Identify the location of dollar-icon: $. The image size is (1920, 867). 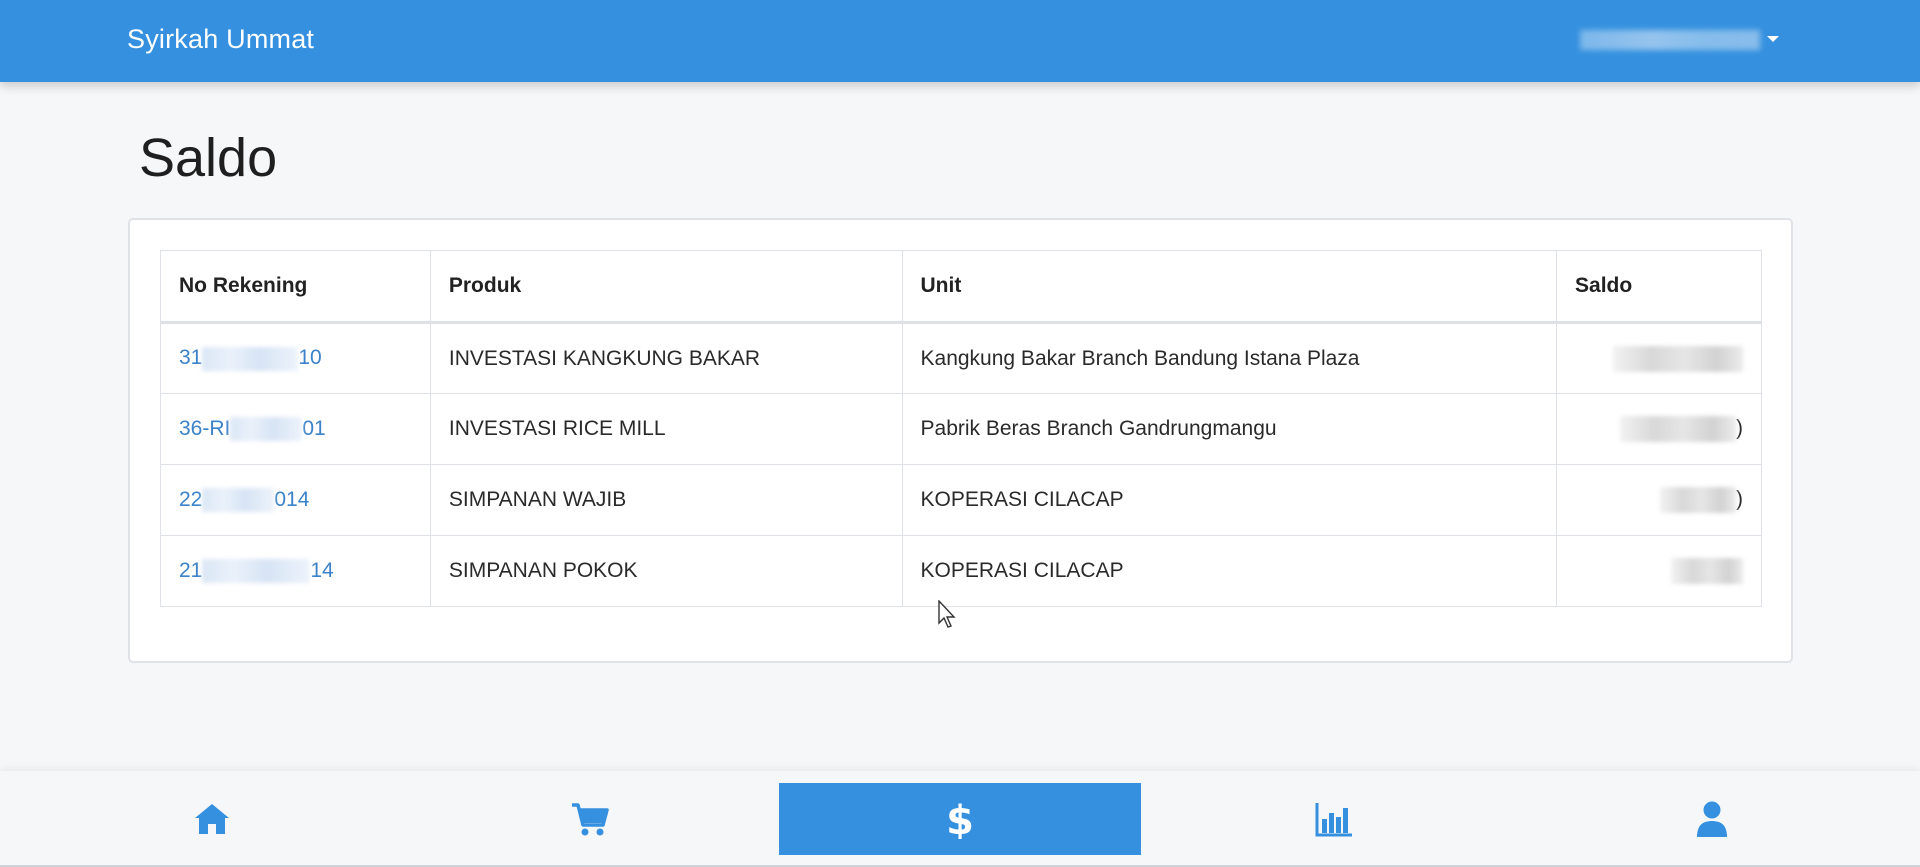
(960, 819).